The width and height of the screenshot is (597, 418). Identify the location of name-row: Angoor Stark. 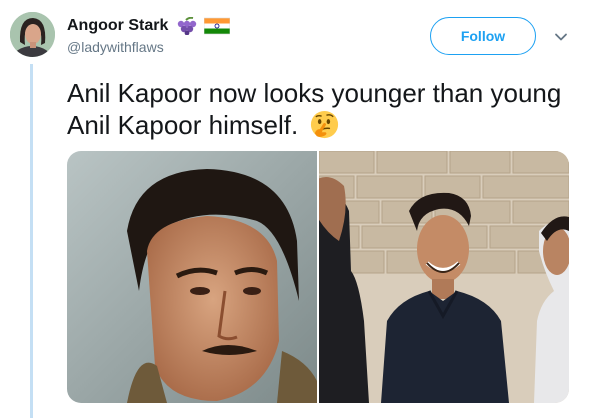
(149, 26).